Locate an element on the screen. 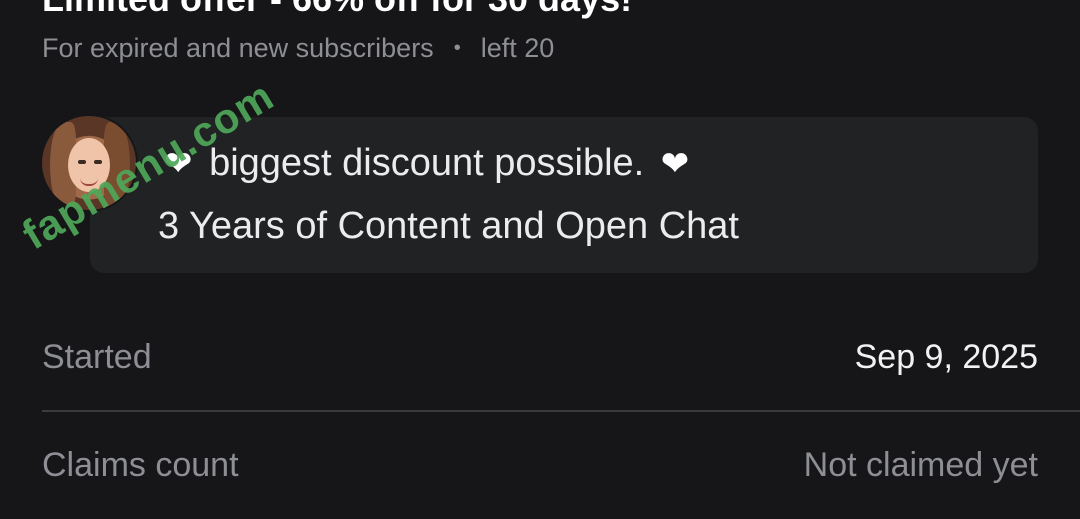 This screenshot has height=519, width=1080. started-label: Started is located at coordinates (97, 356).